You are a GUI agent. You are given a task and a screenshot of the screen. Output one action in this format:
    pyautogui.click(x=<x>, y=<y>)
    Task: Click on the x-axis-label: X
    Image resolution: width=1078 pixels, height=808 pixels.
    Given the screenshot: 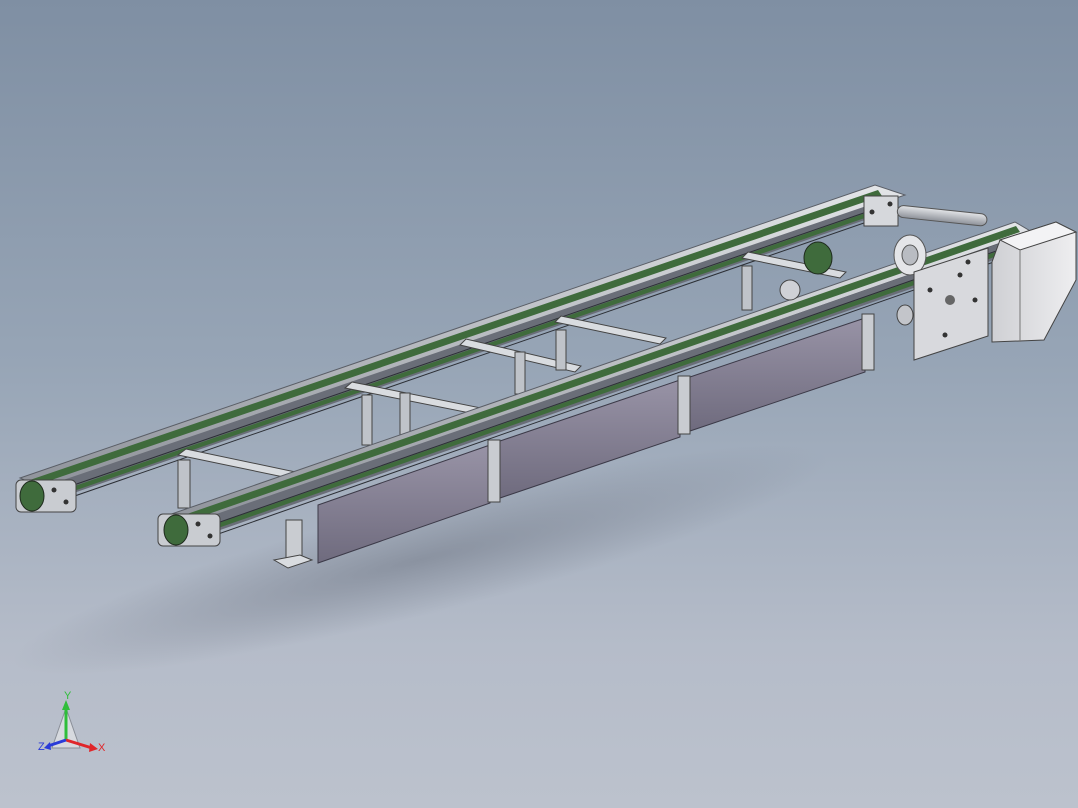 What is the action you would take?
    pyautogui.click(x=102, y=748)
    